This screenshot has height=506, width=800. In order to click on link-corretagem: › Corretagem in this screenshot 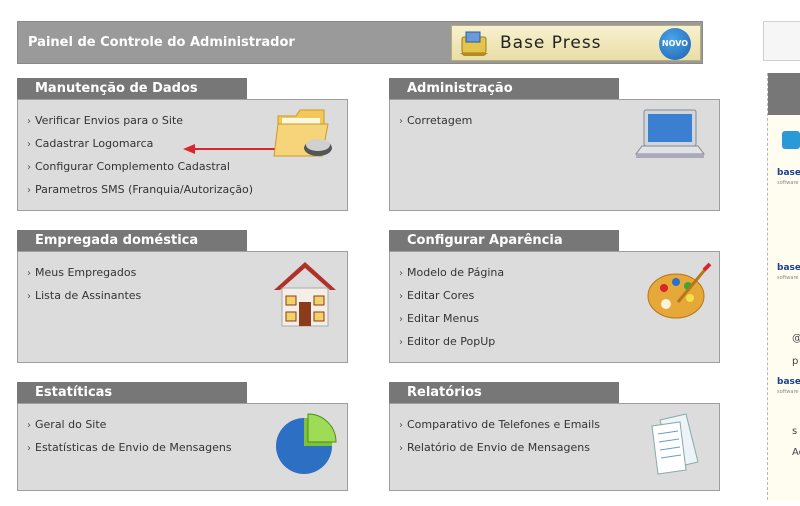, I will do `click(435, 123)`.